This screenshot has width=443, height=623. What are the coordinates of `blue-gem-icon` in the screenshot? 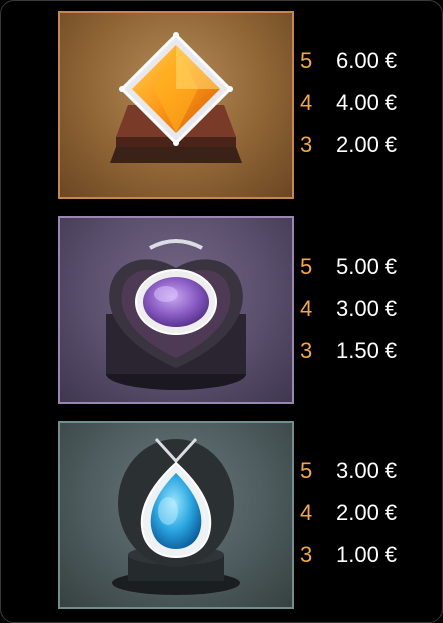 It's located at (176, 516).